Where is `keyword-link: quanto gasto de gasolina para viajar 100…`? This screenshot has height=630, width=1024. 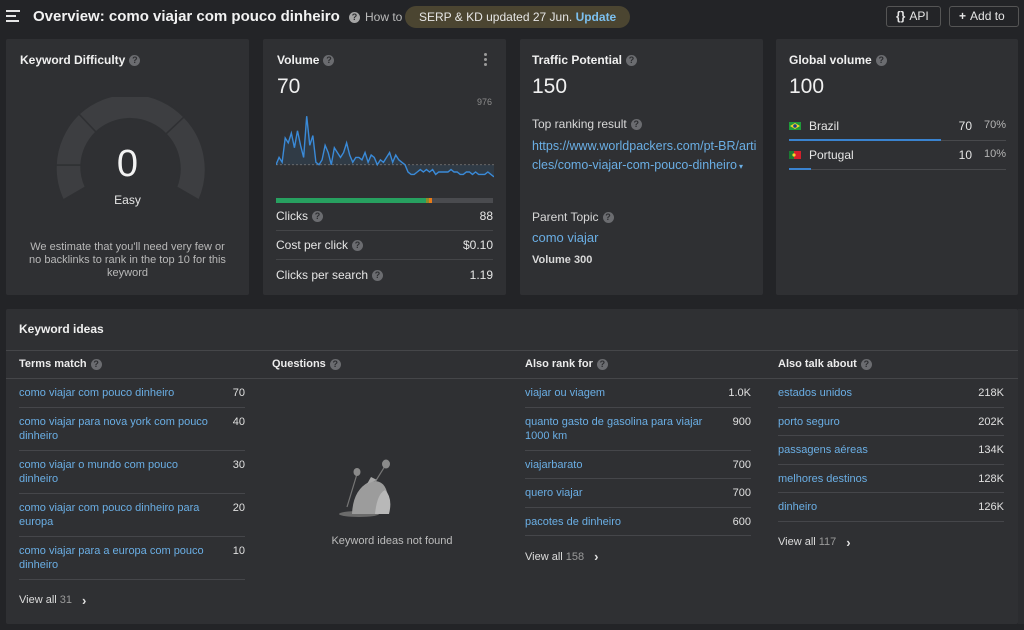
keyword-link: quanto gasto de gasolina para viajar 100… is located at coordinates (622, 429).